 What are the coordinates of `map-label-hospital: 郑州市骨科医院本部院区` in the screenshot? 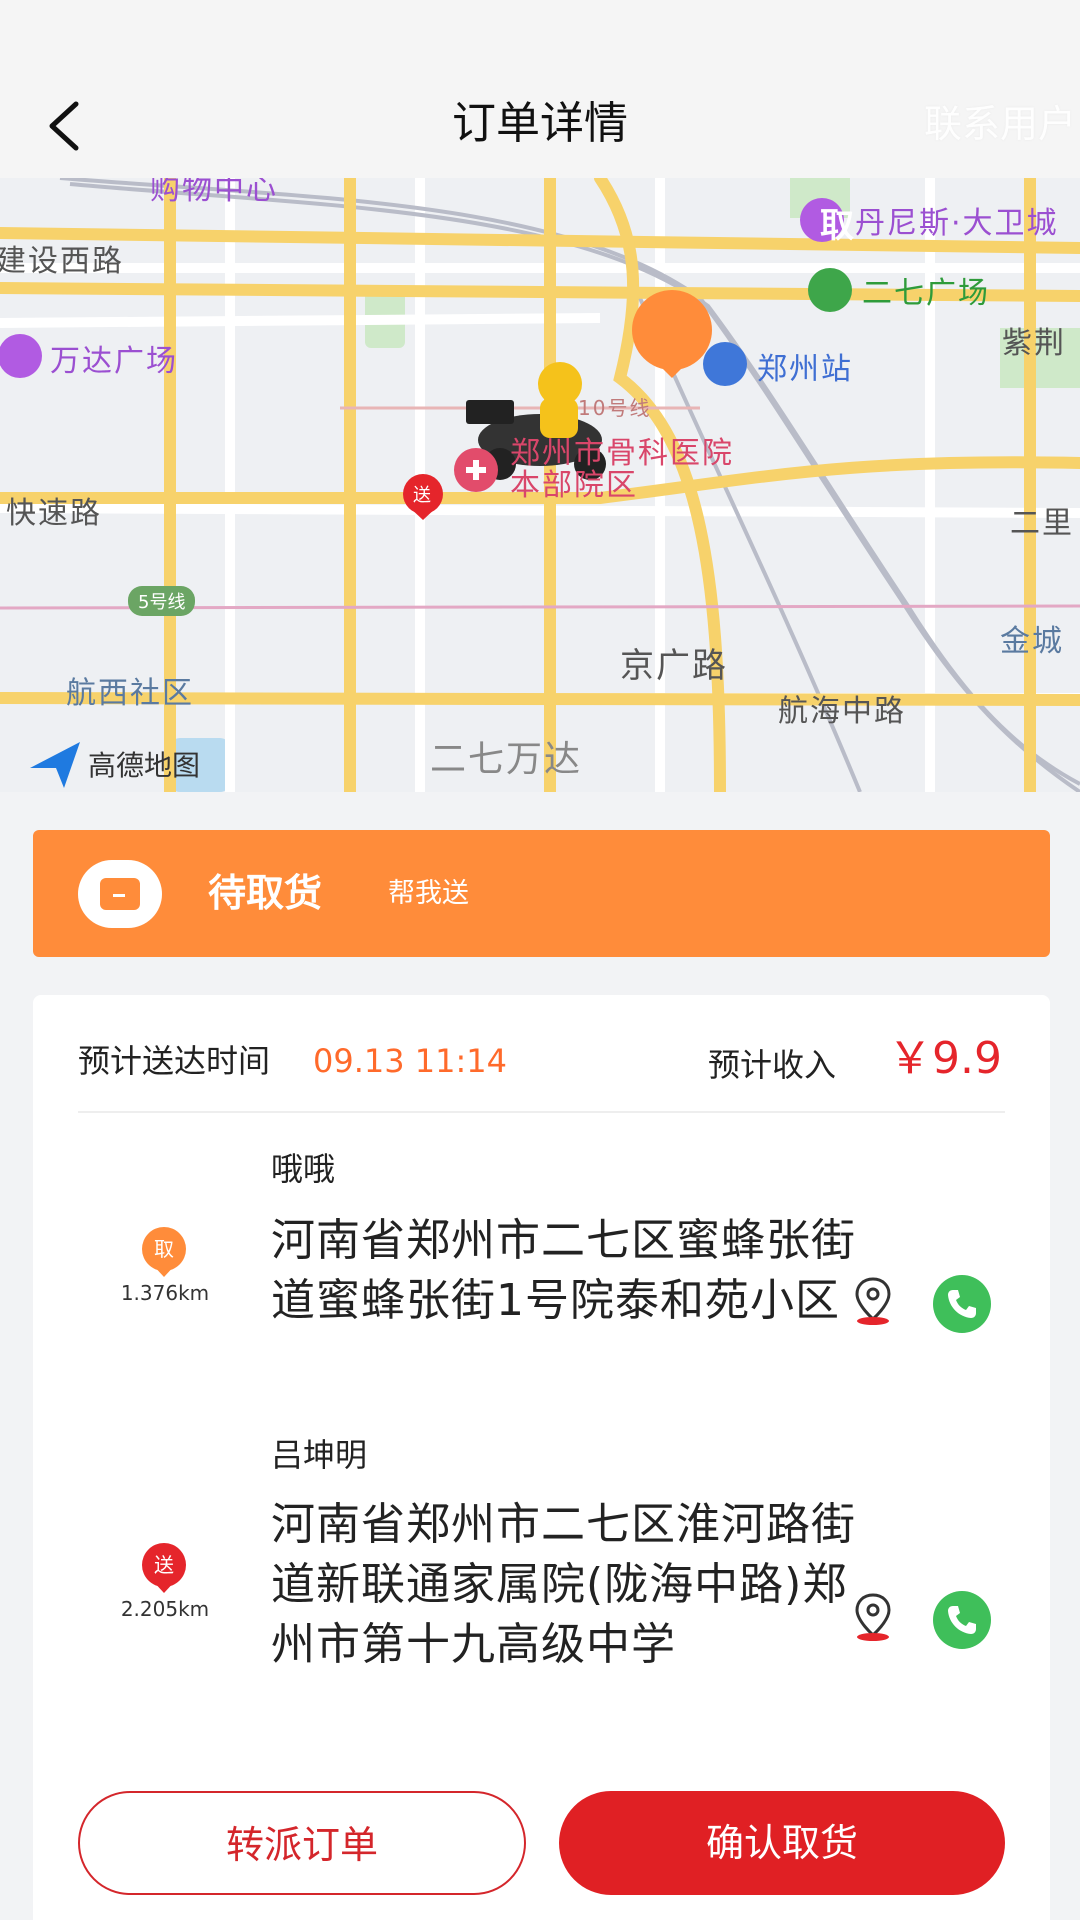 It's located at (622, 469).